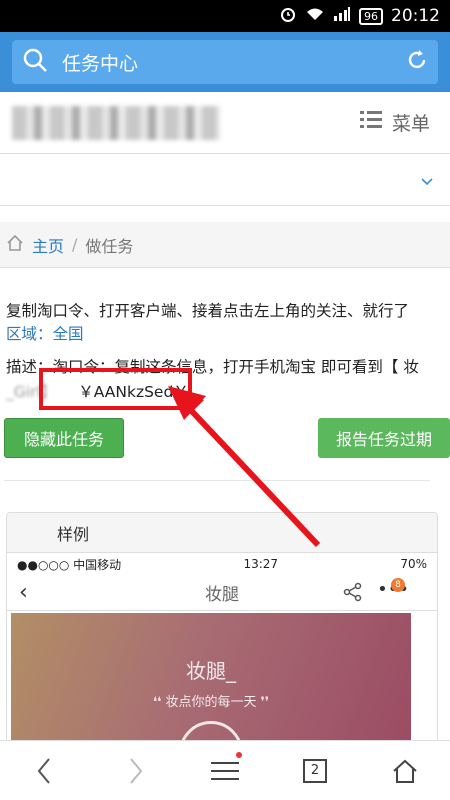 The image size is (450, 800). Describe the element at coordinates (384, 438) in the screenshot. I see `report-expired-button: 报告任务过期` at that location.